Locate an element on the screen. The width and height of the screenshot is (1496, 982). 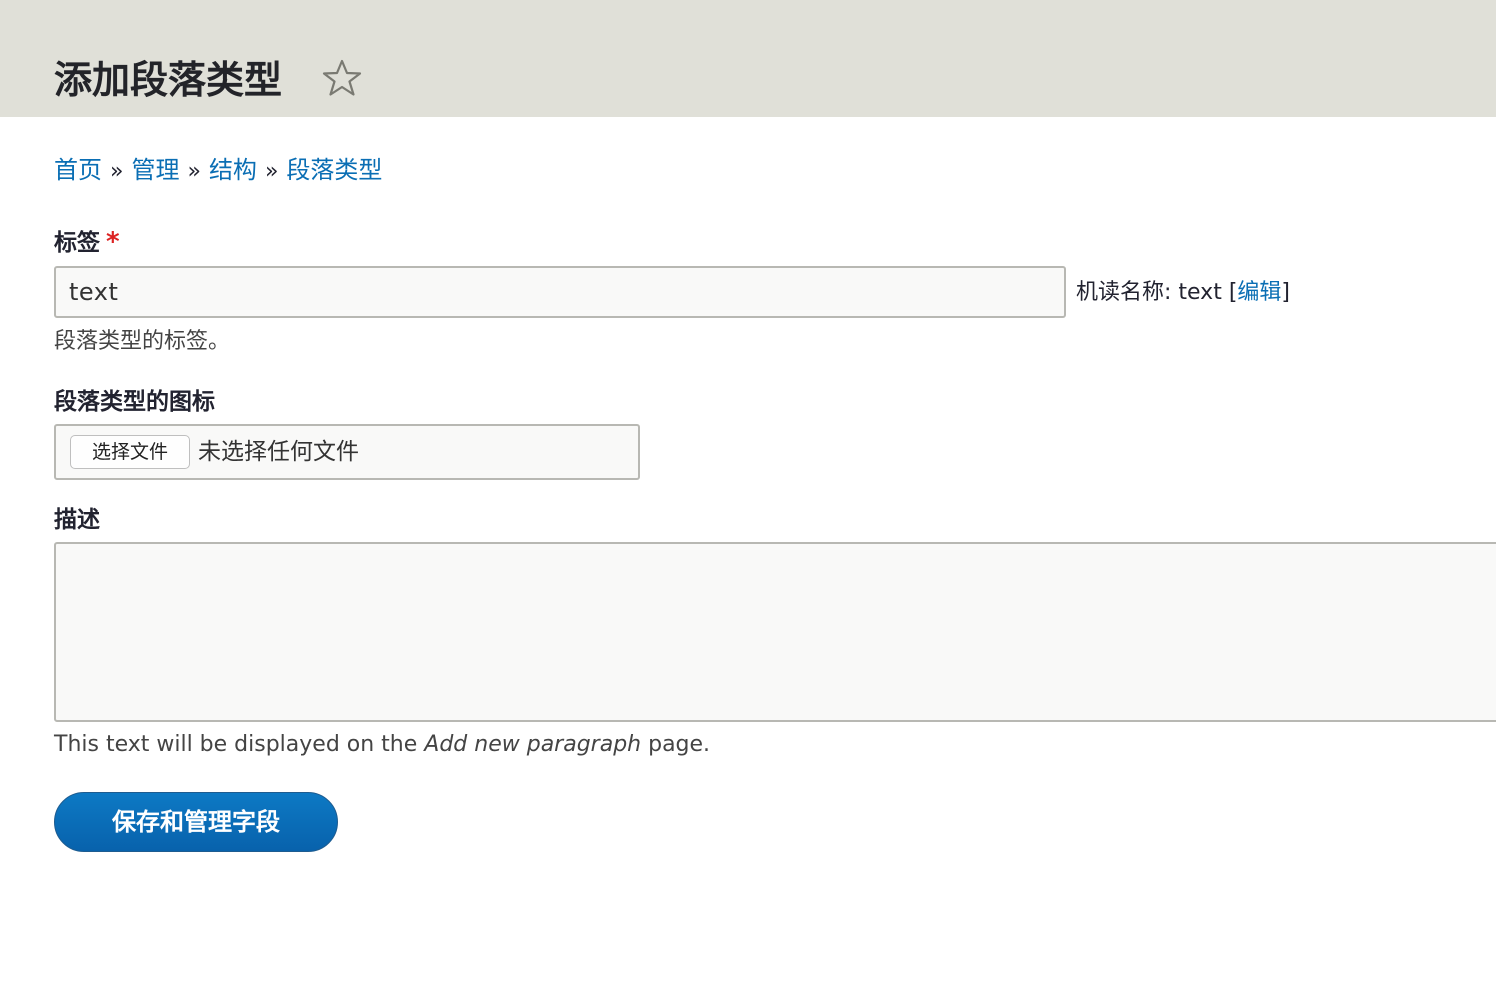
icon-field-label: 段落类型的图标 is located at coordinates (134, 402).